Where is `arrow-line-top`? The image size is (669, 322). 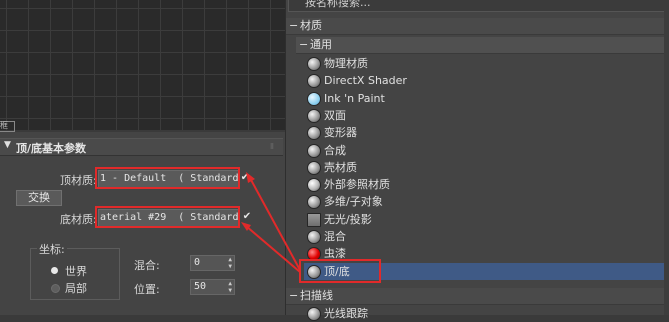
arrow-line-top is located at coordinates (275, 224).